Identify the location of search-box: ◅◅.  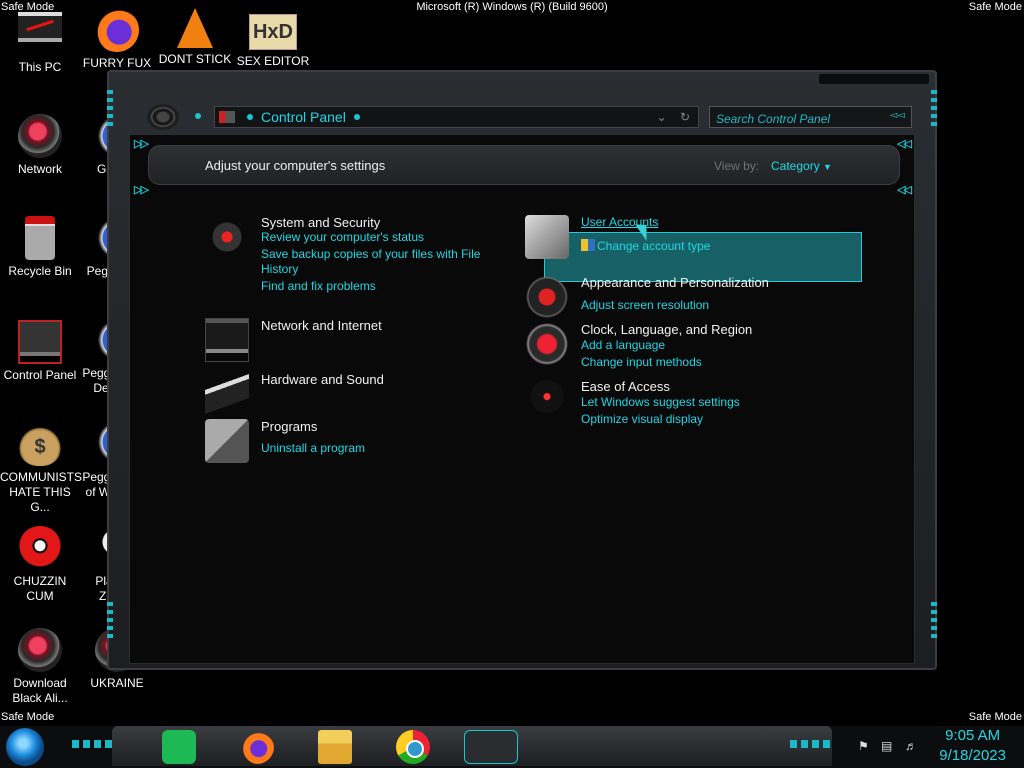
(810, 117).